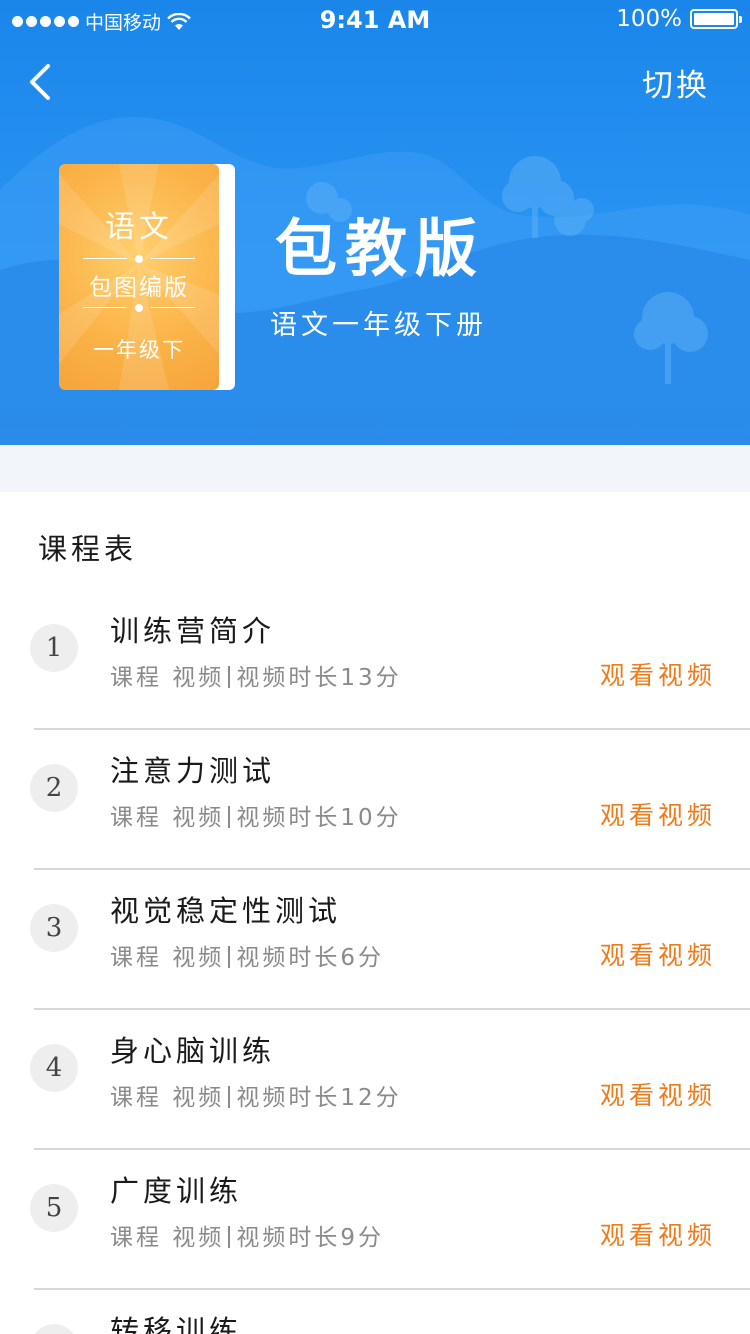 The width and height of the screenshot is (750, 1334). What do you see at coordinates (139, 288) in the screenshot?
I see `book-edition: 包图编版` at bounding box center [139, 288].